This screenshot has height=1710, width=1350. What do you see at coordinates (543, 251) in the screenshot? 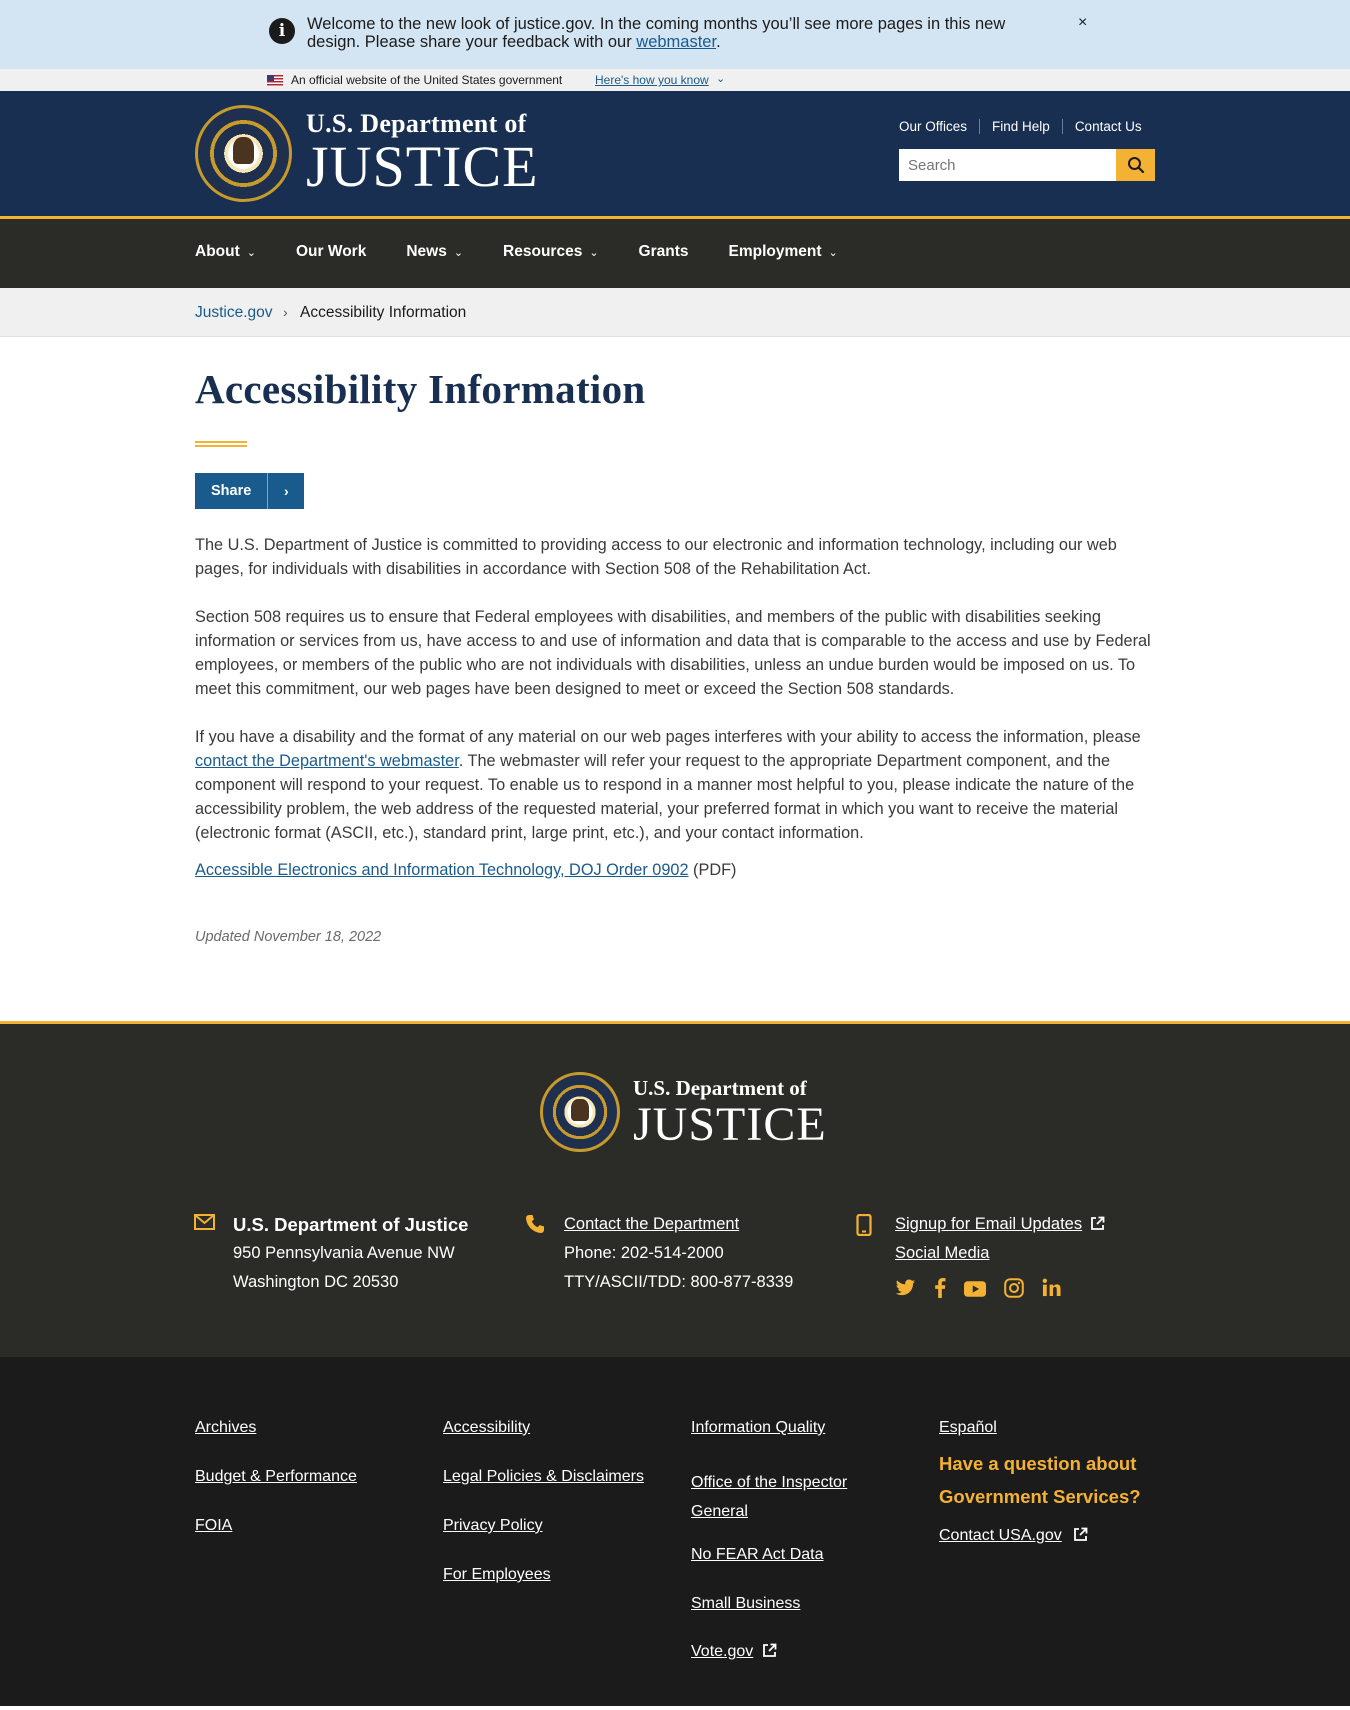
I see `nav-resources-label: Resources` at bounding box center [543, 251].